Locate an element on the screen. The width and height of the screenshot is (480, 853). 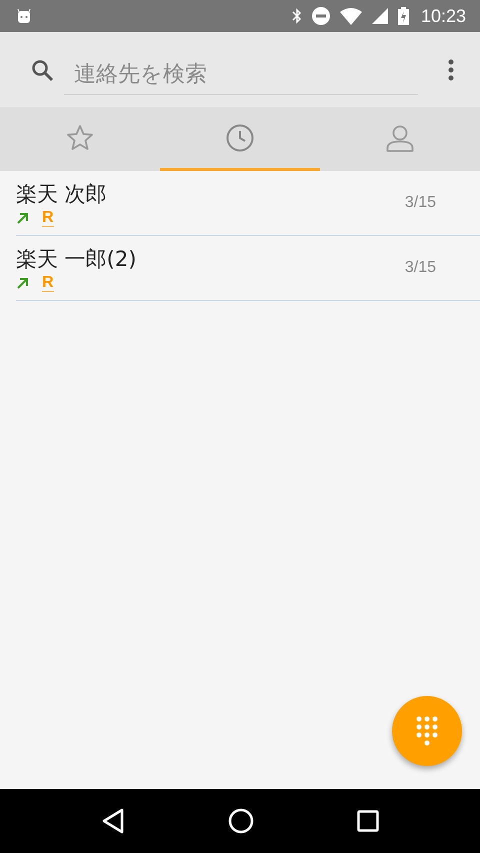
search-field: 連絡先を検索 is located at coordinates (241, 74).